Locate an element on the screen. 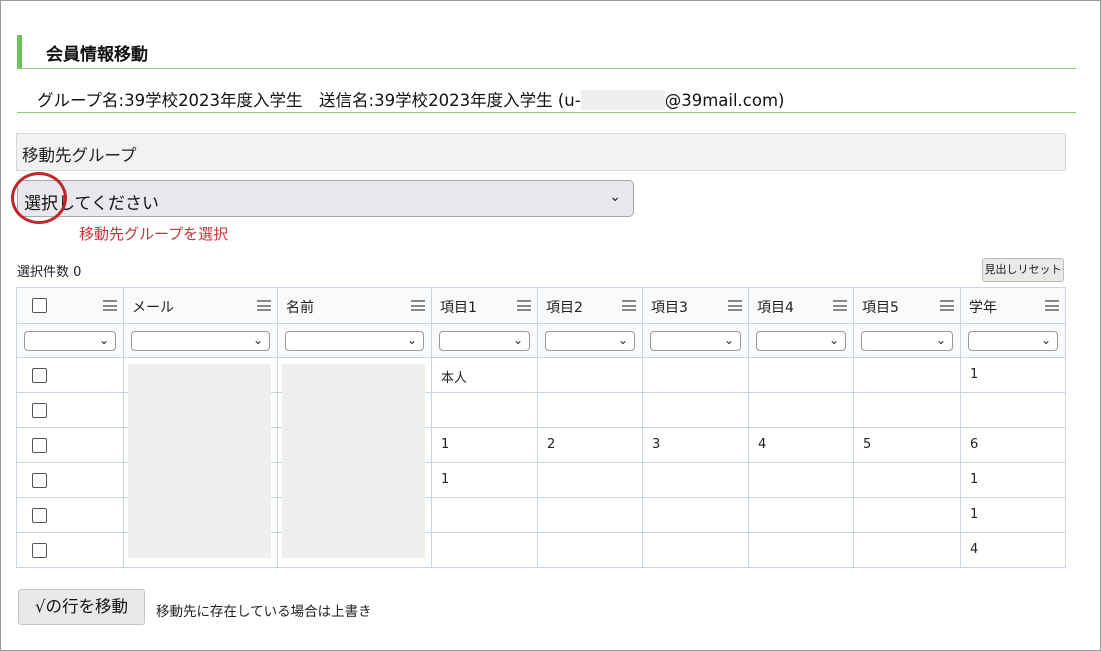  destination-group-label: 移動先グループ is located at coordinates (79, 155).